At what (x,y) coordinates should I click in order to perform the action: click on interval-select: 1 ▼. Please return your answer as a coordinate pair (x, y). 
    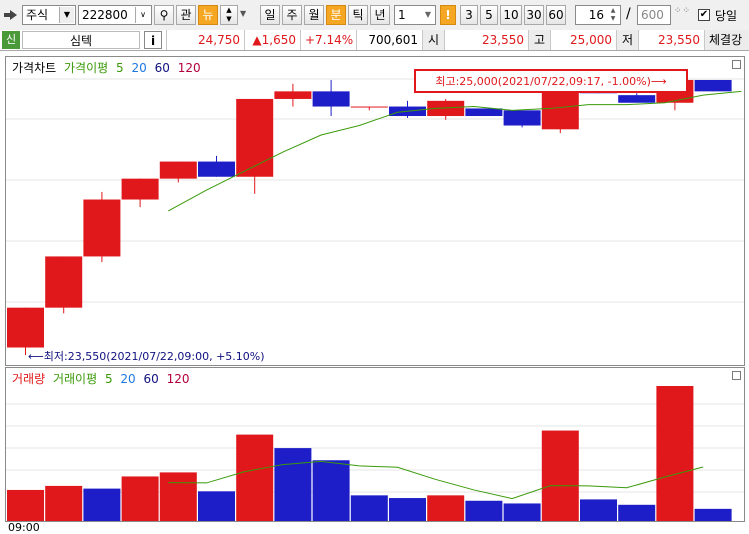
    Looking at the image, I should click on (415, 15).